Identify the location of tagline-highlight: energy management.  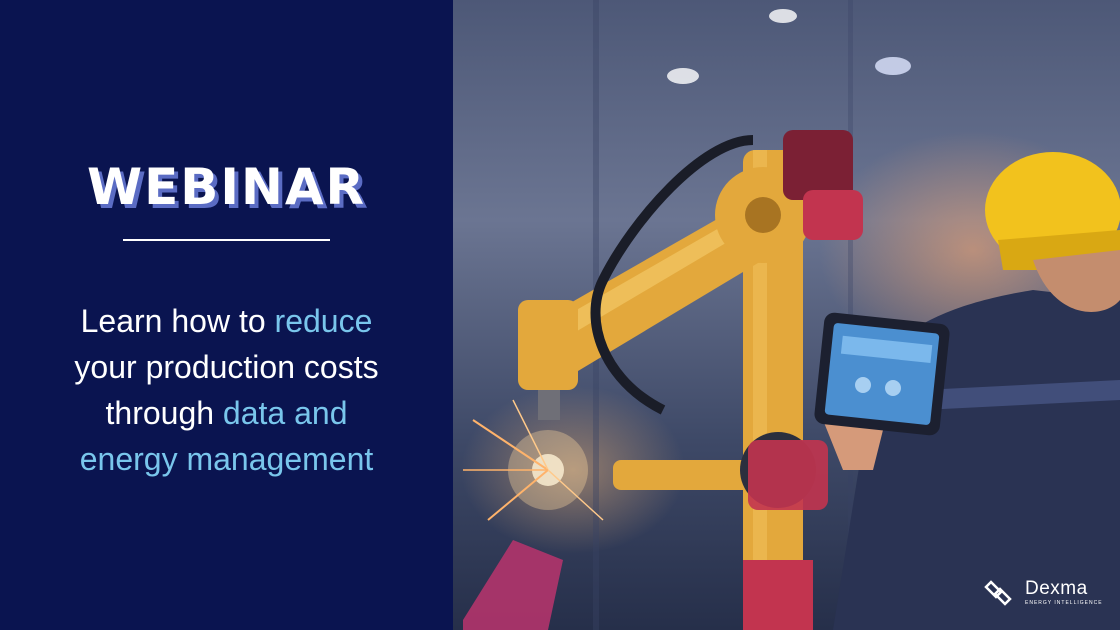
(226, 459).